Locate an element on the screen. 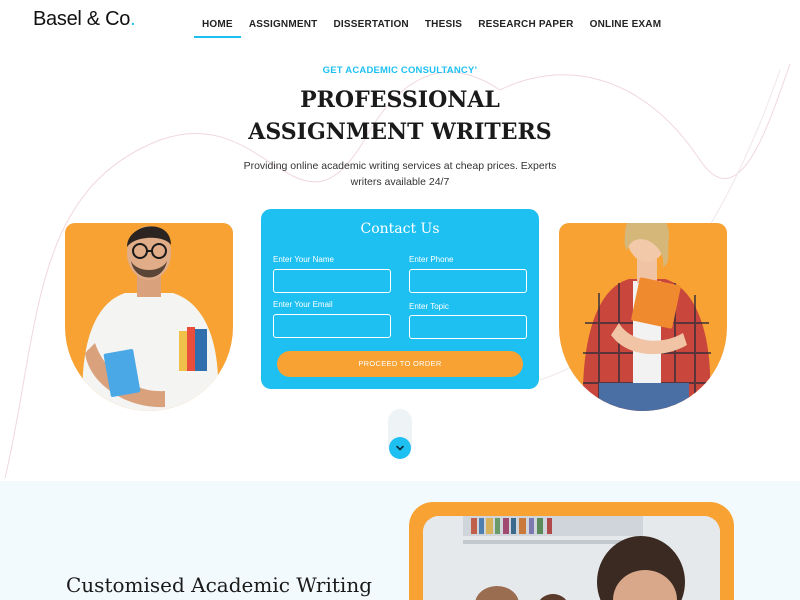  nav-item-thesis: THESIS is located at coordinates (443, 25).